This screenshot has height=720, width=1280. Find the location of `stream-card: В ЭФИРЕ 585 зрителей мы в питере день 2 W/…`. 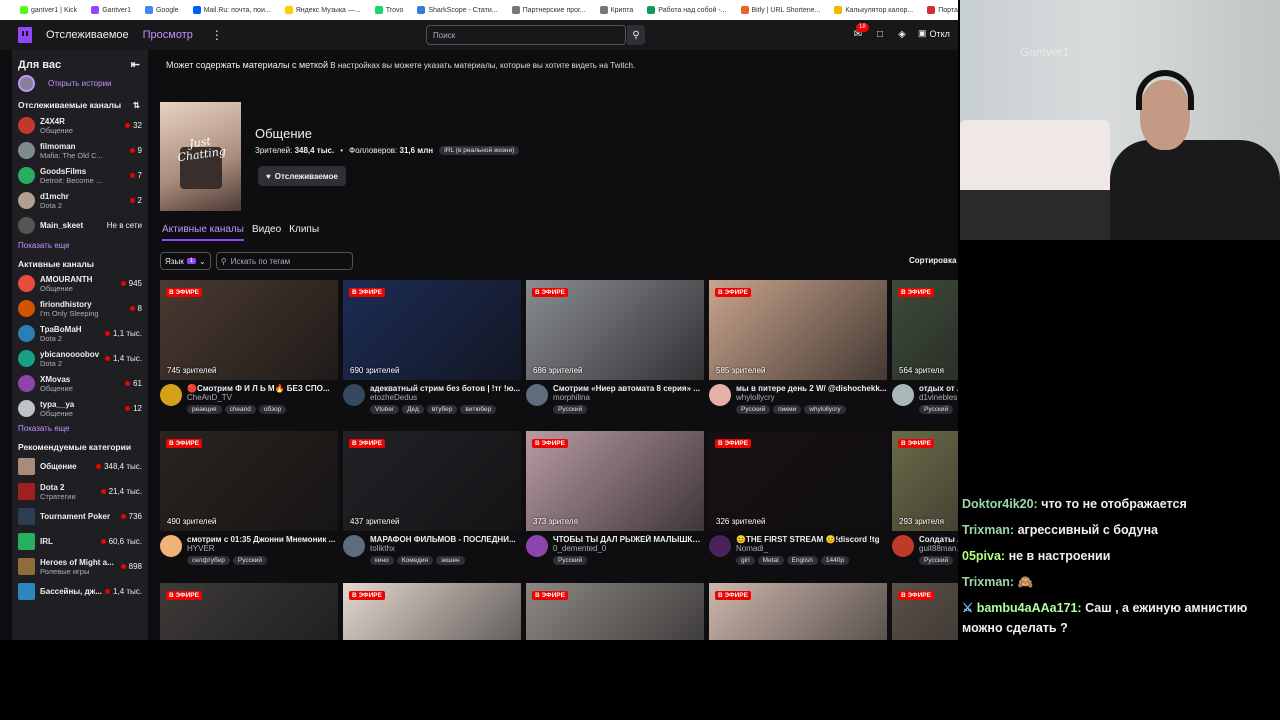

stream-card: В ЭФИРЕ 585 зрителей мы в питере день 2 W/… is located at coordinates (798, 347).